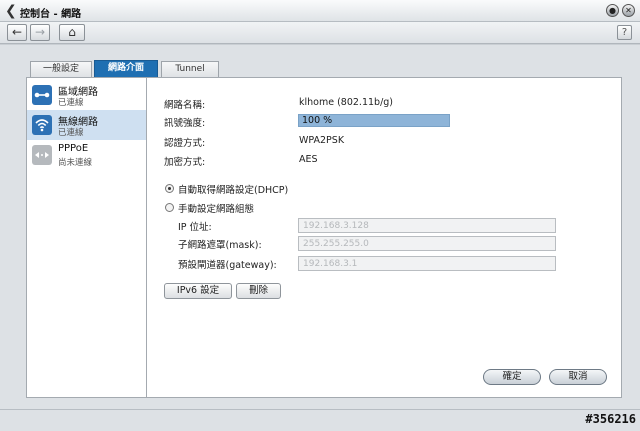 The width and height of the screenshot is (640, 431). Describe the element at coordinates (578, 377) in the screenshot. I see `cancel-button: 取消` at that location.